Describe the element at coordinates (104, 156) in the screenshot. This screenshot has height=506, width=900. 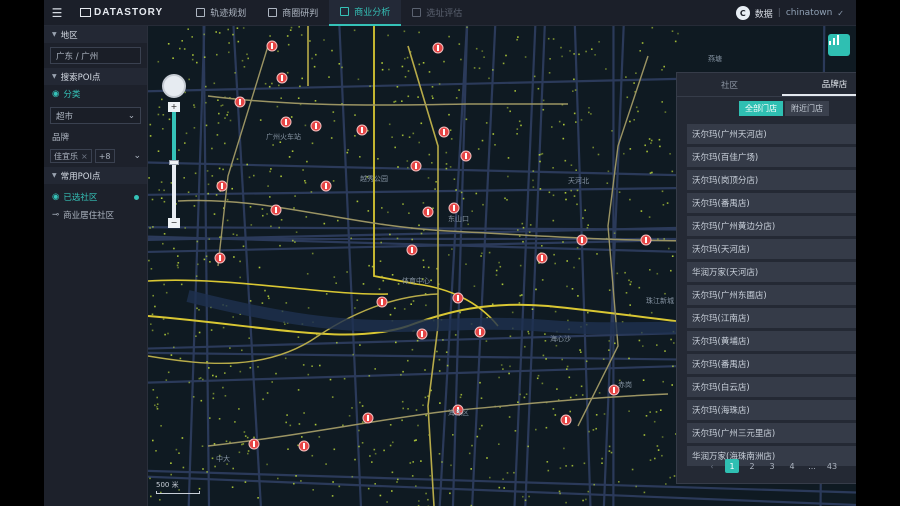
I see `brand-more-chip: +8` at that location.